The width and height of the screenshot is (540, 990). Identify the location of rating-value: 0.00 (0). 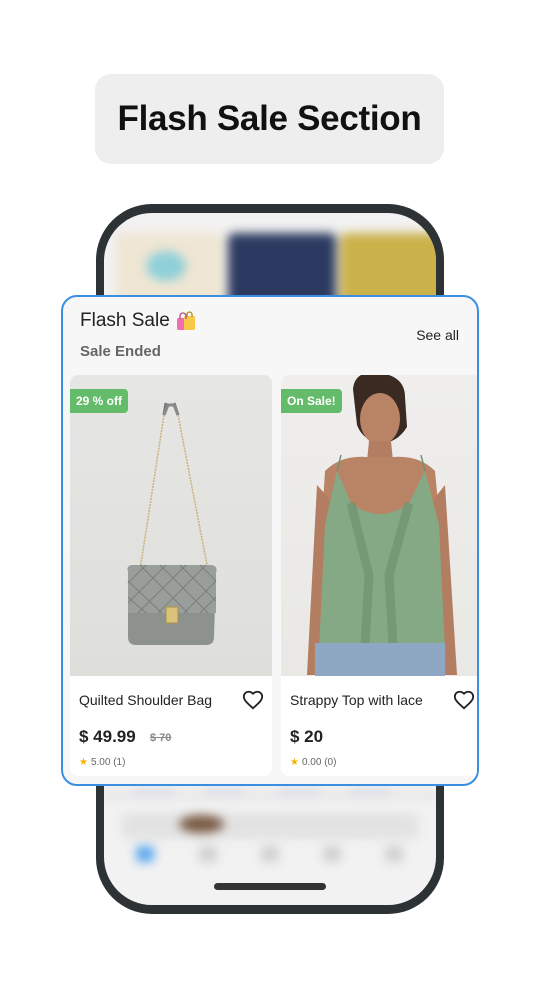
(319, 762).